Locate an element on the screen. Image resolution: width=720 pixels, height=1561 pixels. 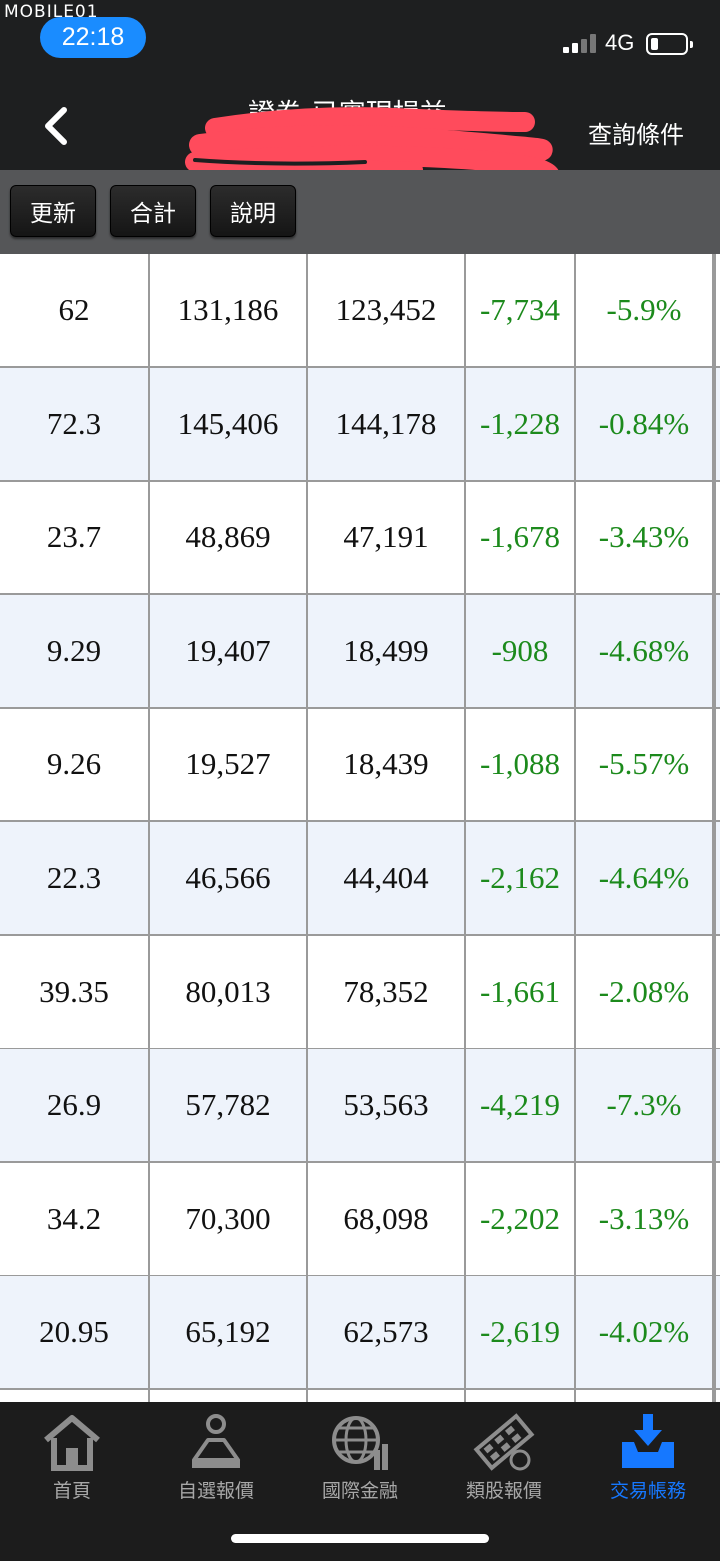
proceeds-cell is located at coordinates (387, 1396).